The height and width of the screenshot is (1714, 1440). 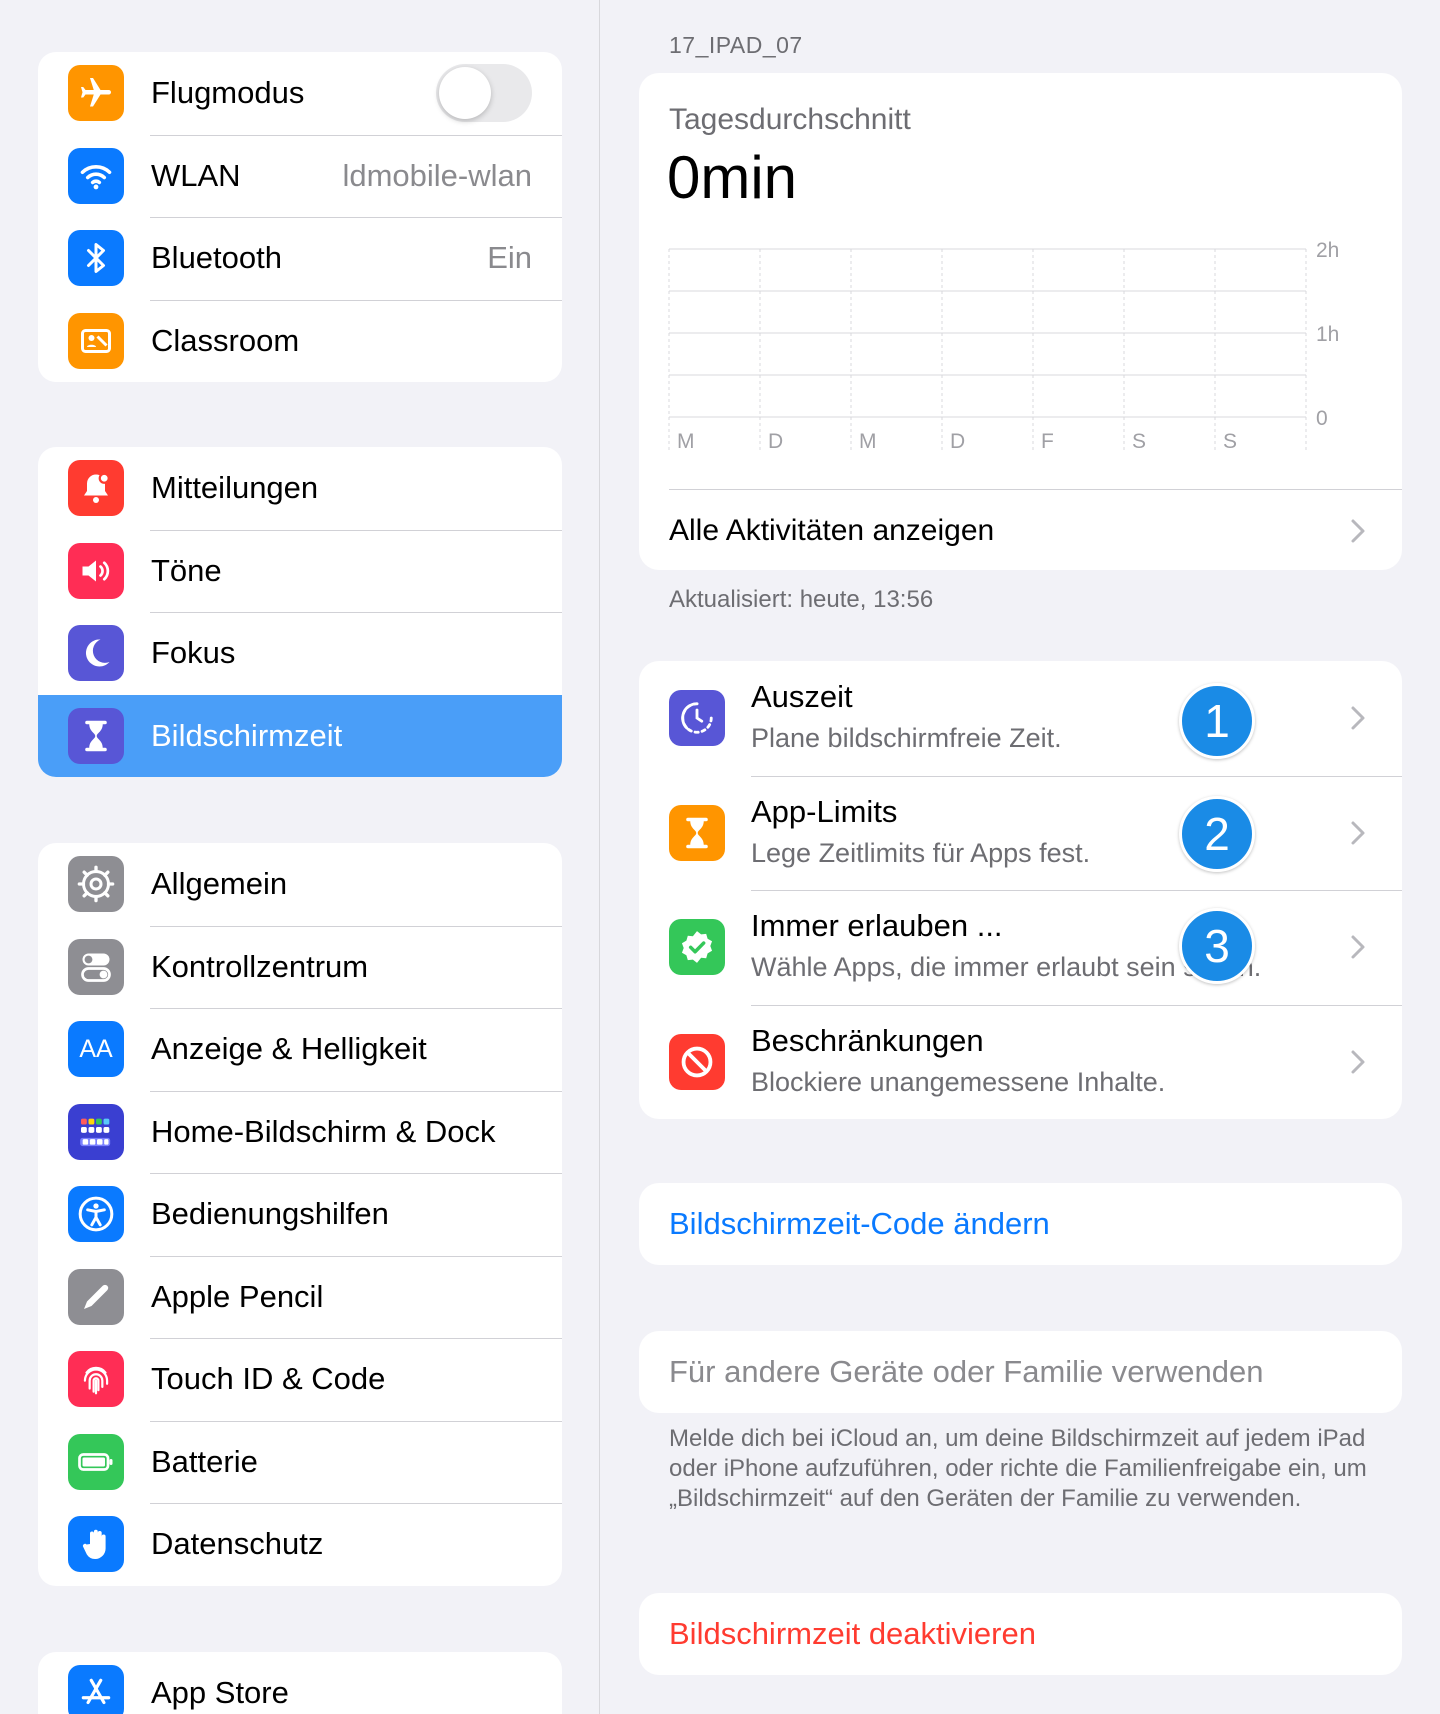 I want to click on sidebar-item-wlan: WLAN ldmobile-wlan, so click(x=300, y=176).